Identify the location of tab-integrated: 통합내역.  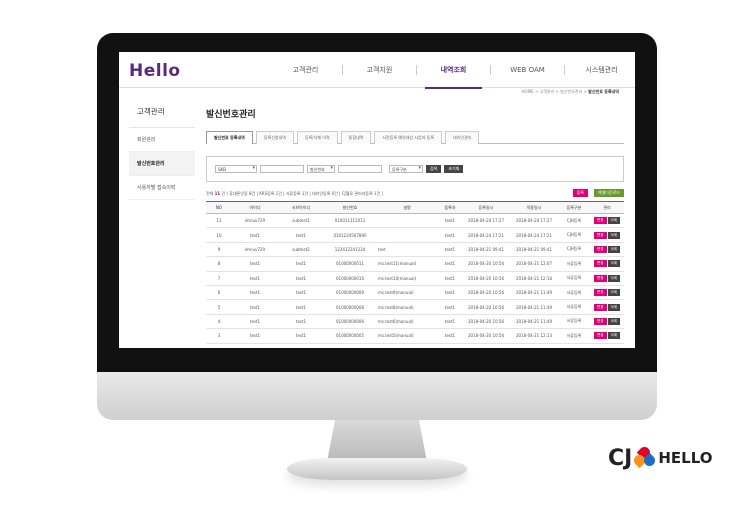
(356, 137).